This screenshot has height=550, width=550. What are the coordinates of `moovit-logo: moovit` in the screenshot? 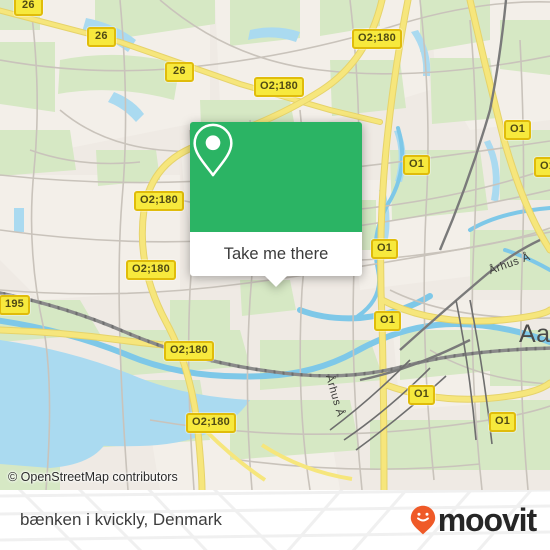 It's located at (473, 520).